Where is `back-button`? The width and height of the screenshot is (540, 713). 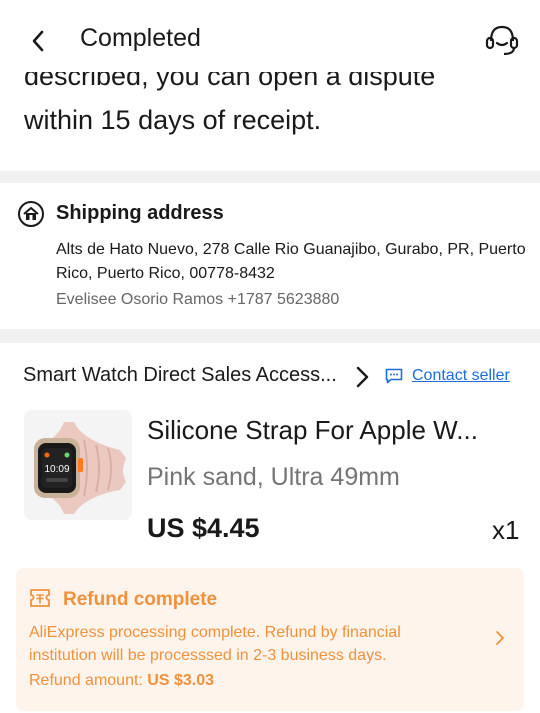
back-button is located at coordinates (38, 41).